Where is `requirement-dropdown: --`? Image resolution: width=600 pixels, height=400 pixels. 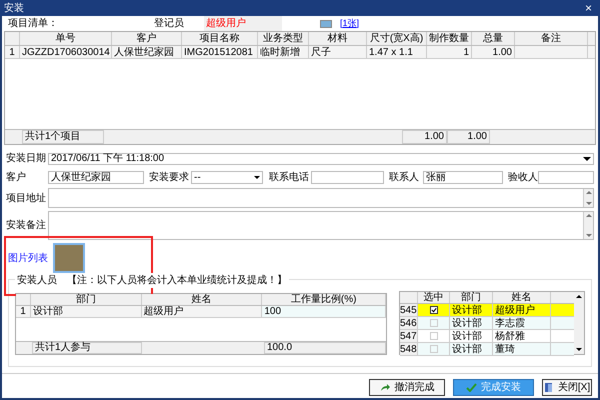 requirement-dropdown: -- is located at coordinates (227, 177).